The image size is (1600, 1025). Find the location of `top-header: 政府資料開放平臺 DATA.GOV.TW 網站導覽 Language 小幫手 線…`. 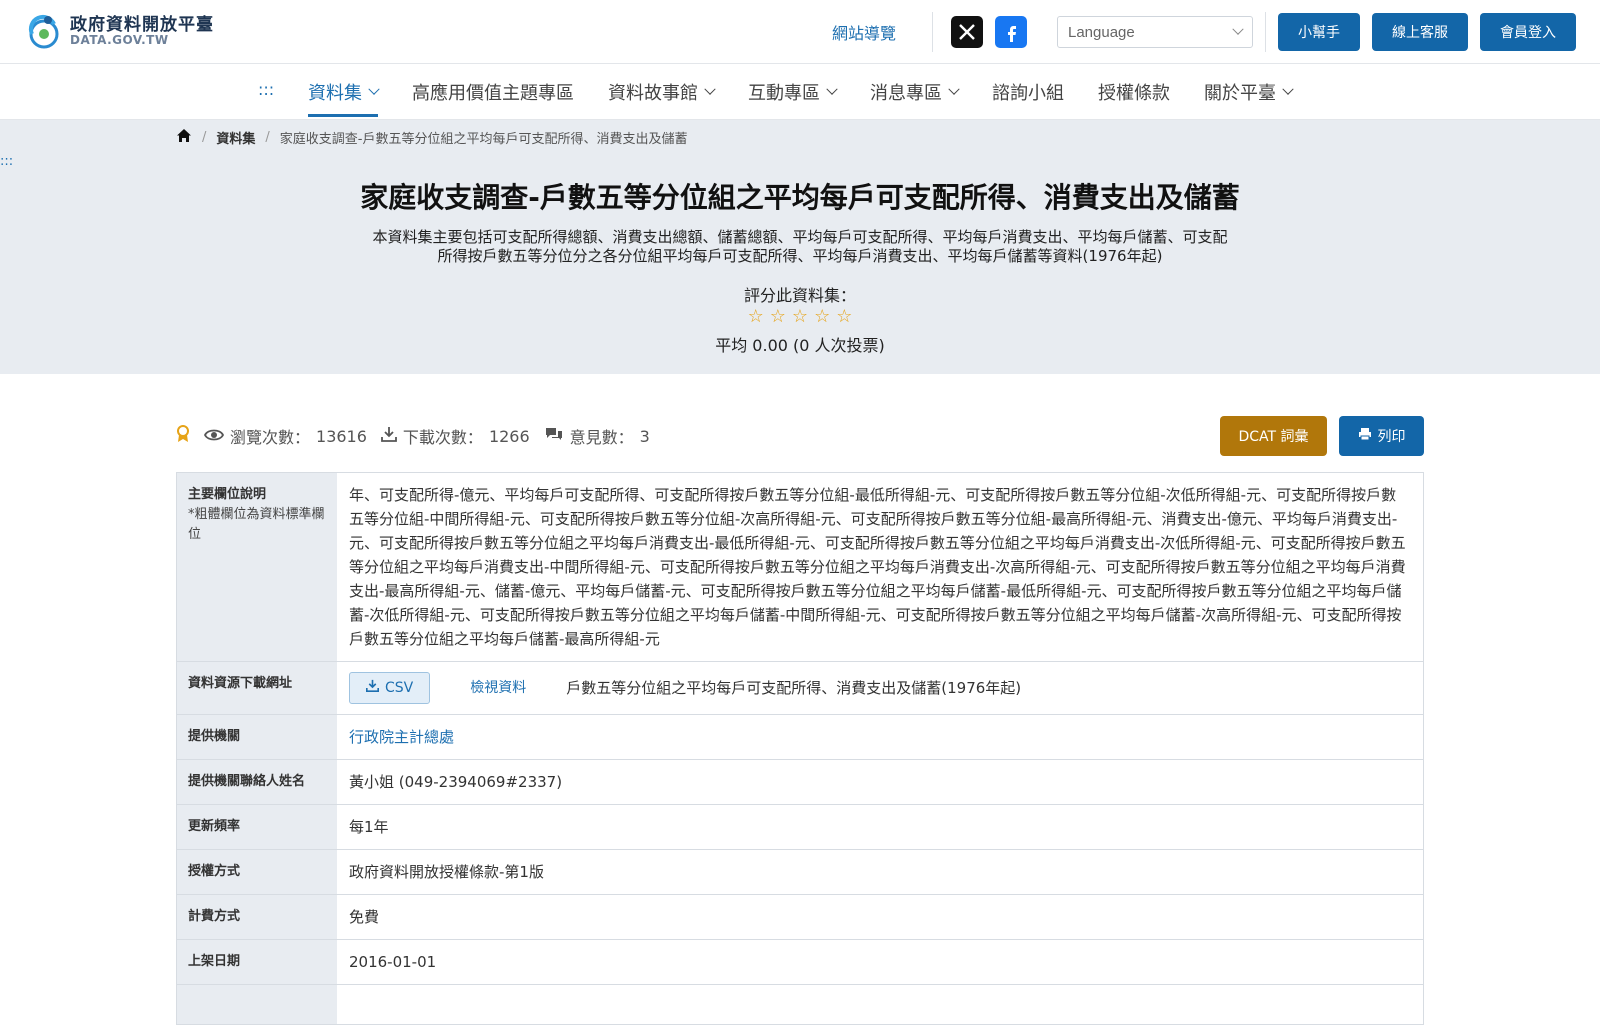

top-header: 政府資料開放平臺 DATA.GOV.TW 網站導覽 Language 小幫手 線… is located at coordinates (800, 32).